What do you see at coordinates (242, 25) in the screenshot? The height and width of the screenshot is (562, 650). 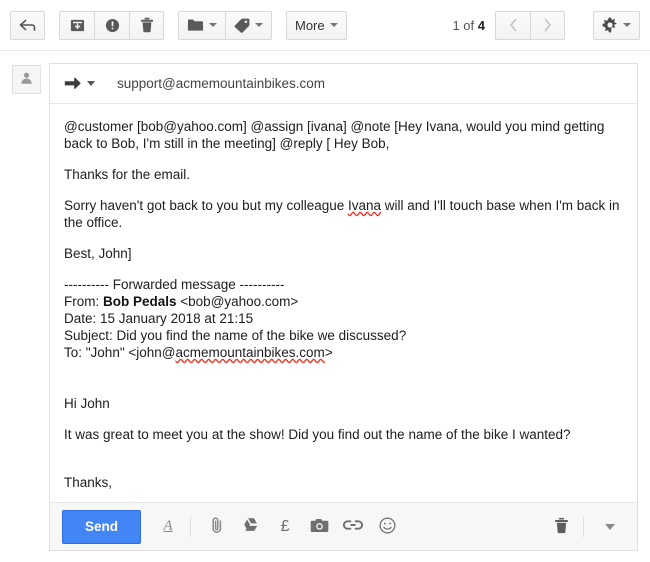 I see `label-tag-icon` at bounding box center [242, 25].